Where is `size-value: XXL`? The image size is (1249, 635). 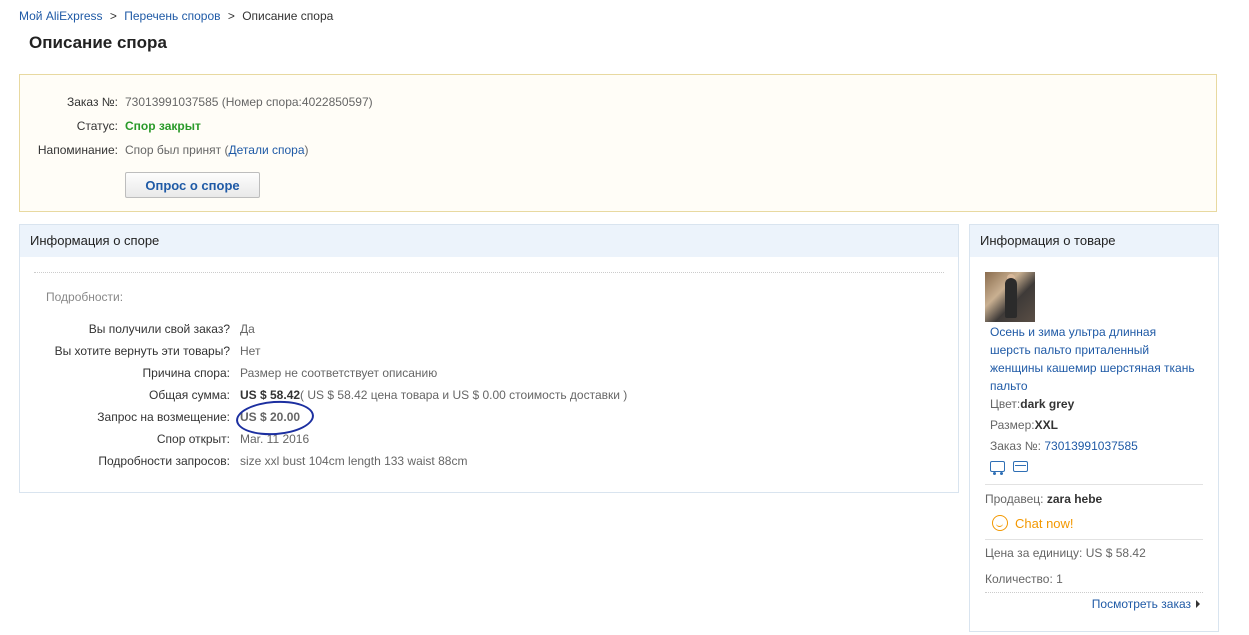 size-value: XXL is located at coordinates (1046, 425).